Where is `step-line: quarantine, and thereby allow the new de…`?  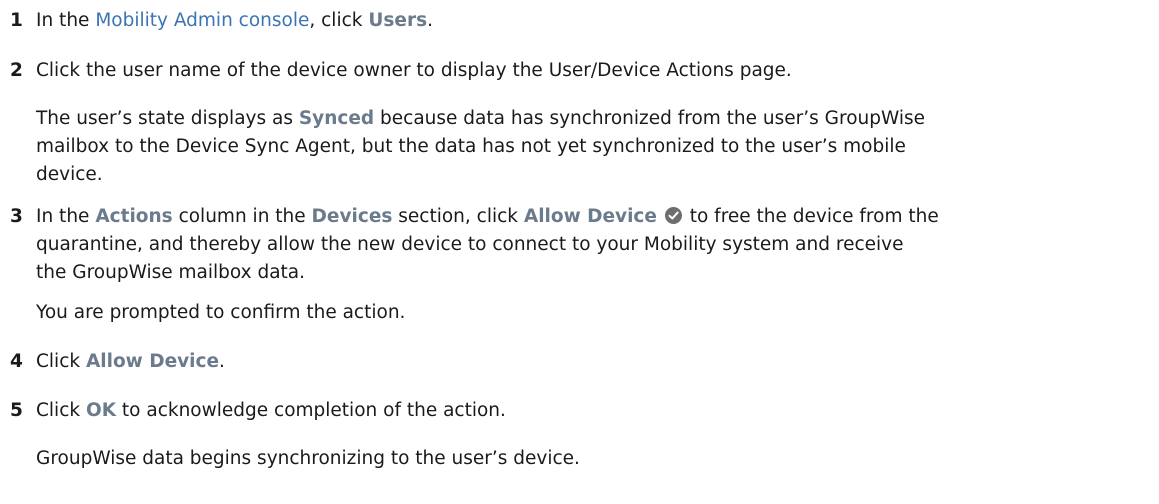
step-line: quarantine, and thereby allow the new de… is located at coordinates (470, 244).